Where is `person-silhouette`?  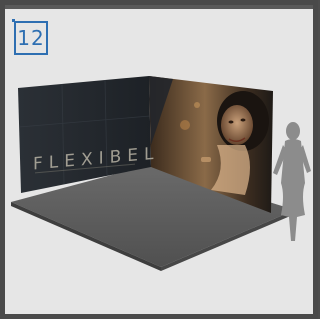
person-silhouette is located at coordinates (292, 181).